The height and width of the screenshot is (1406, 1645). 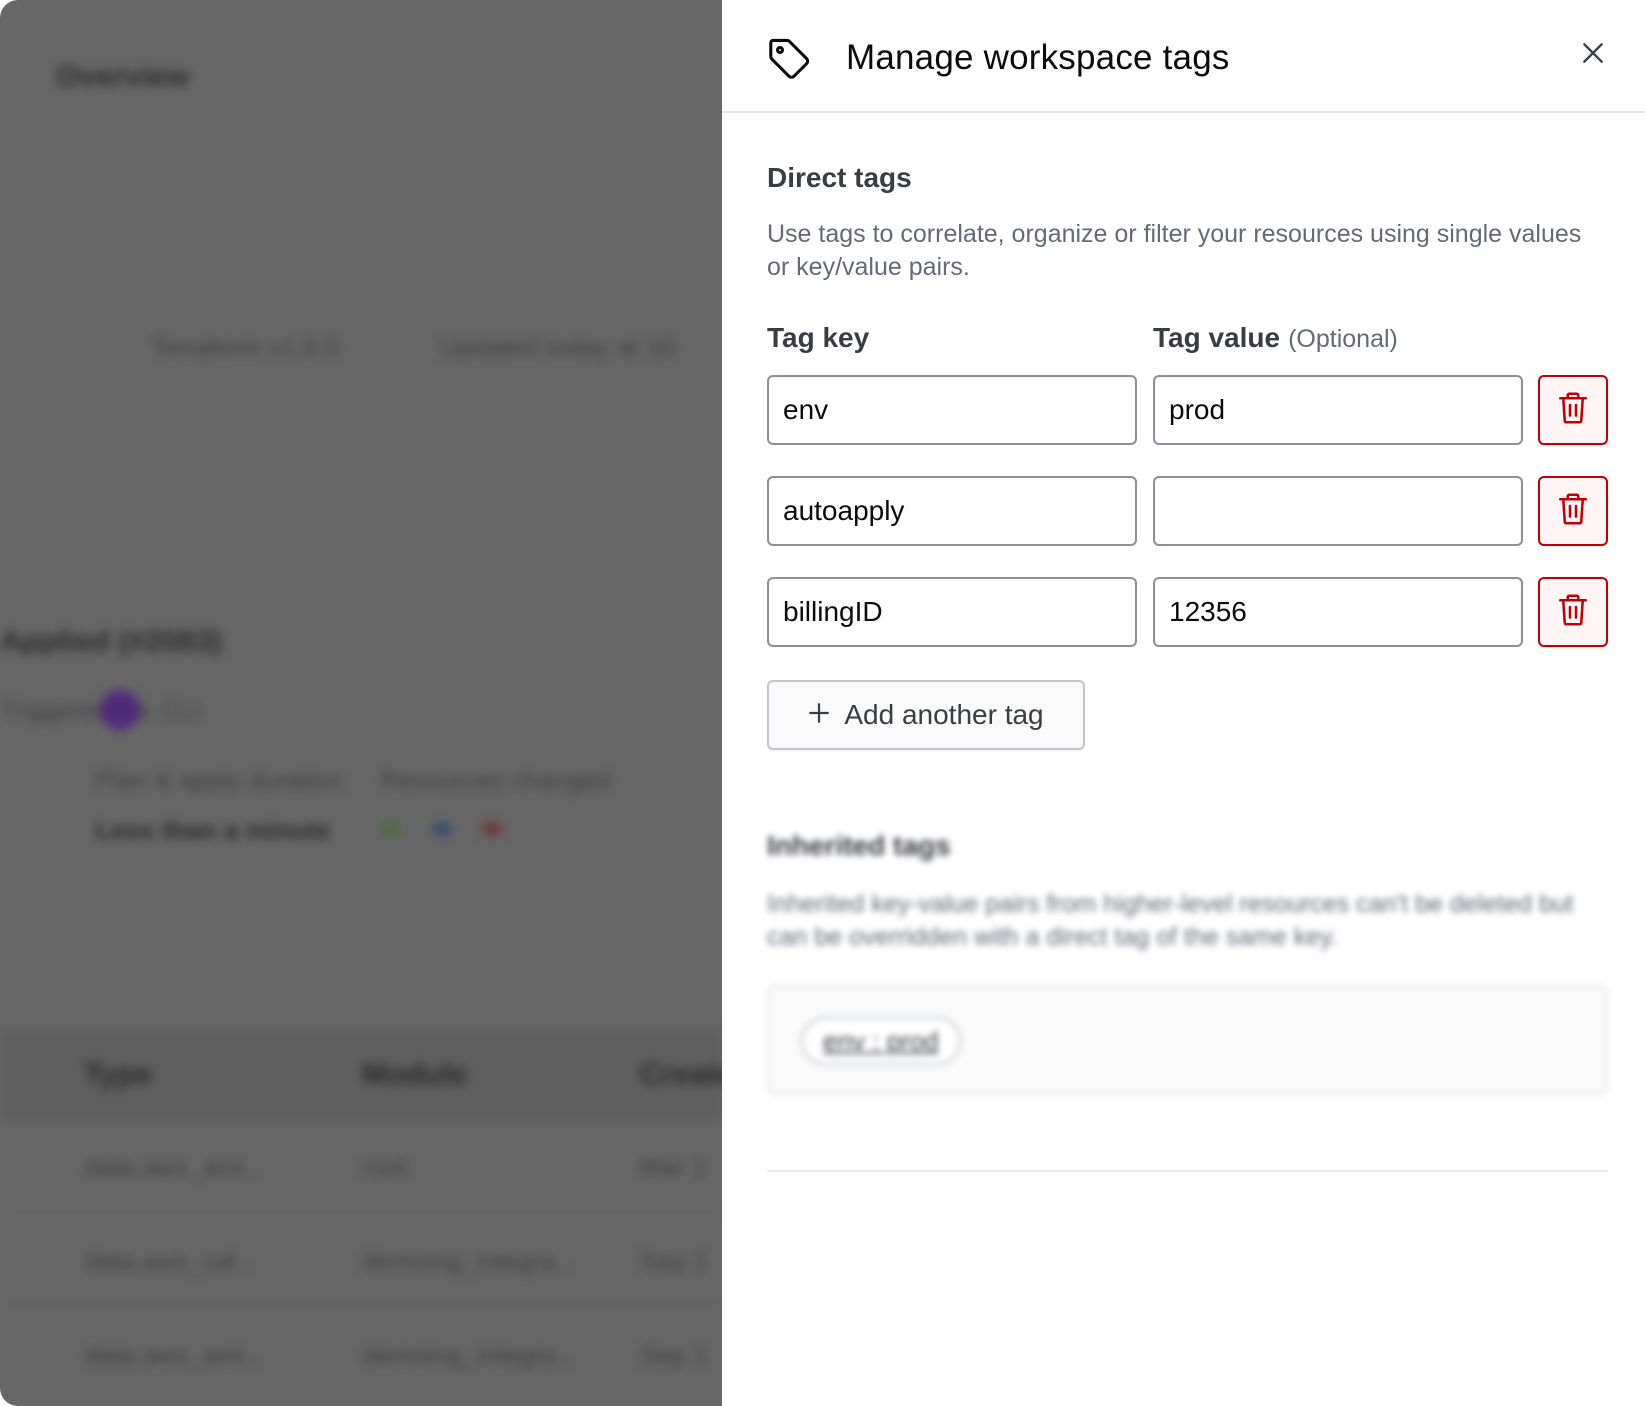 I want to click on direct-tags-title: Direct tags, so click(x=839, y=177).